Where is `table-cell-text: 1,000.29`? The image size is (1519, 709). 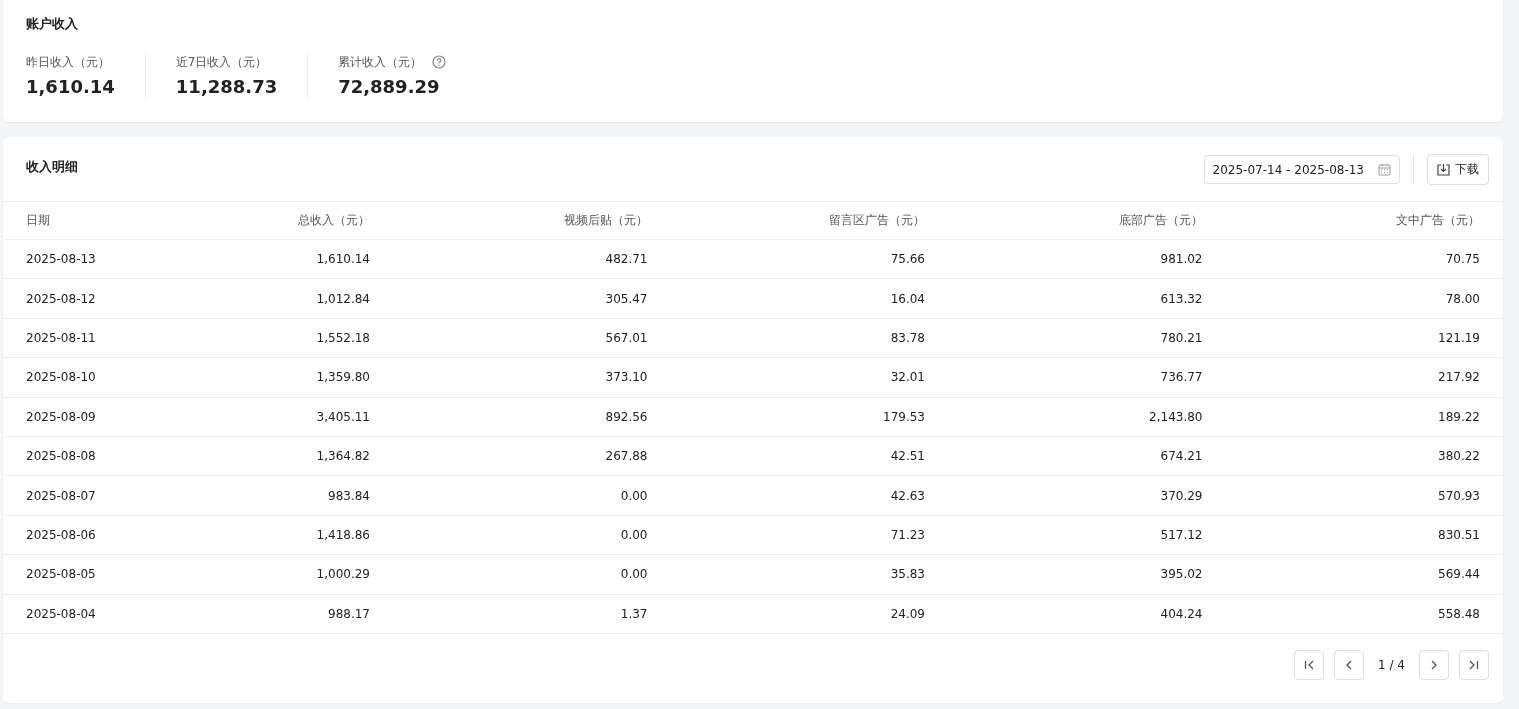 table-cell-text: 1,000.29 is located at coordinates (342, 574).